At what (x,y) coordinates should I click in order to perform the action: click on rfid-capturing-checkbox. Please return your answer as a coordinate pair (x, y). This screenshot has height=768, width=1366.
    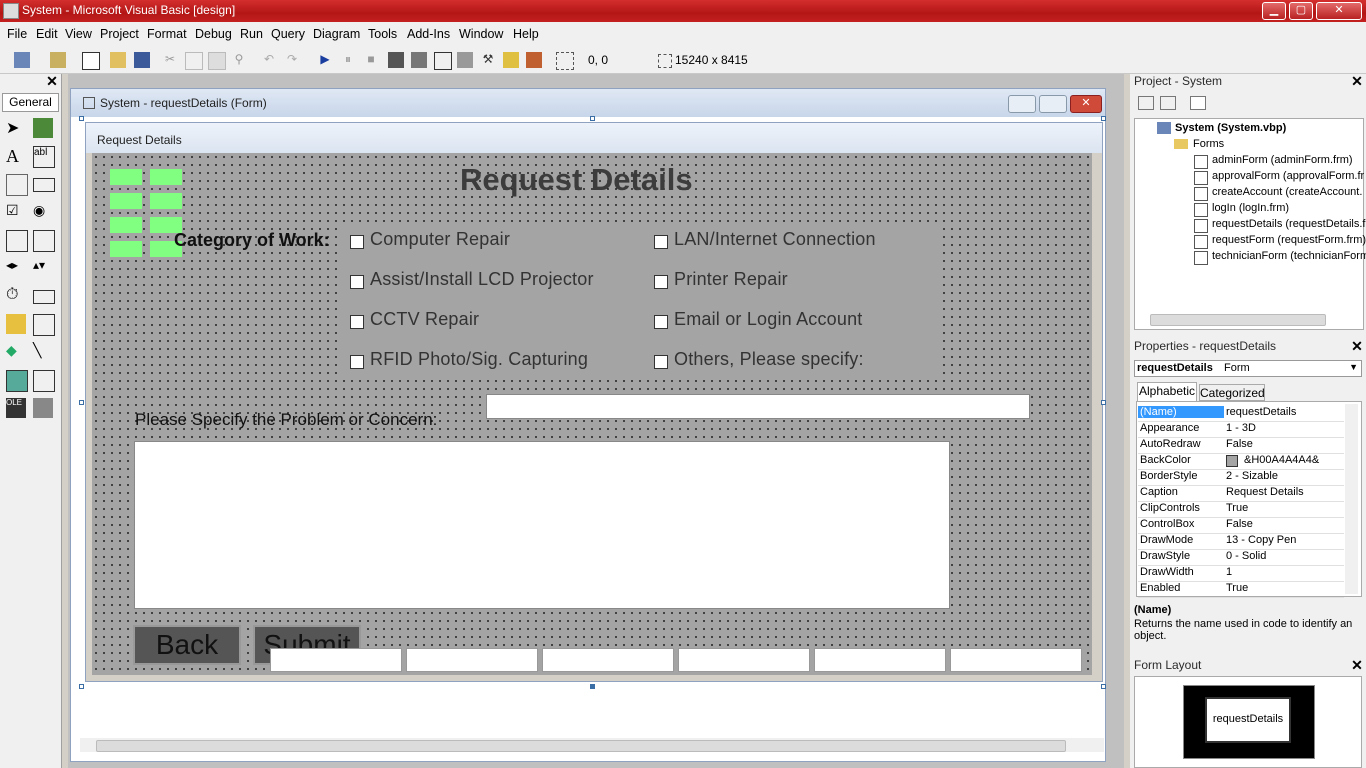
    Looking at the image, I should click on (357, 362).